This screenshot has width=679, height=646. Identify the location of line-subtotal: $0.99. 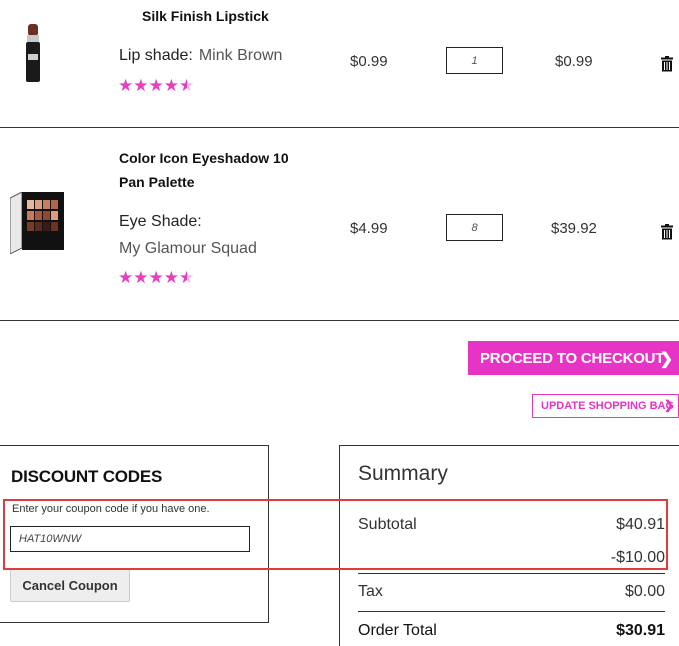
(574, 61).